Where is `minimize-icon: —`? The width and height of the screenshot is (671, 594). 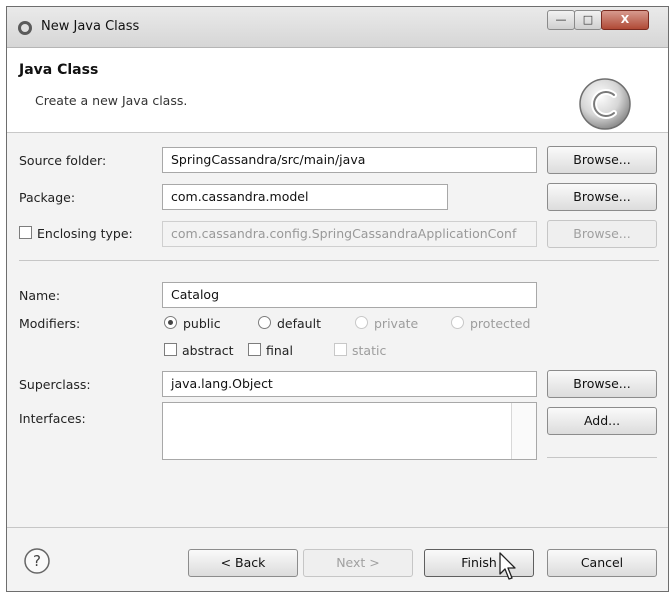 minimize-icon: — is located at coordinates (561, 19).